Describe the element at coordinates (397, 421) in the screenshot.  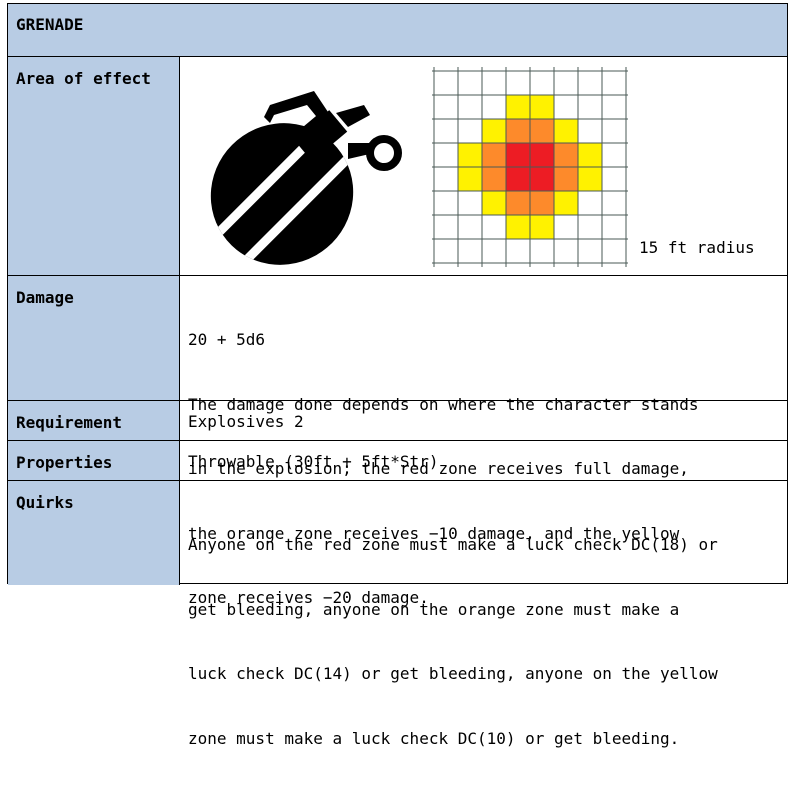
I see `requirement-row: Requirement Explosives 2` at that location.